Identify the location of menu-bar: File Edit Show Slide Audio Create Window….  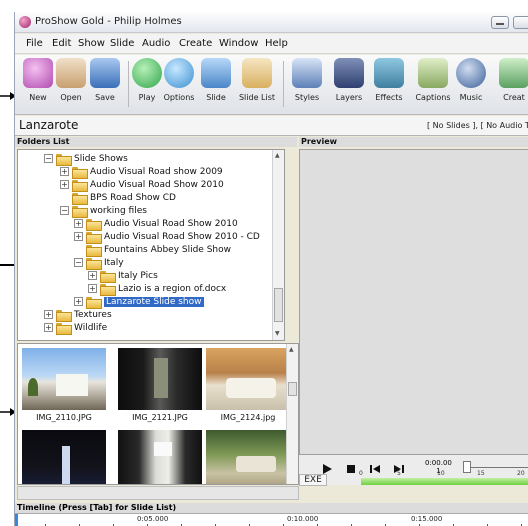
(271, 44).